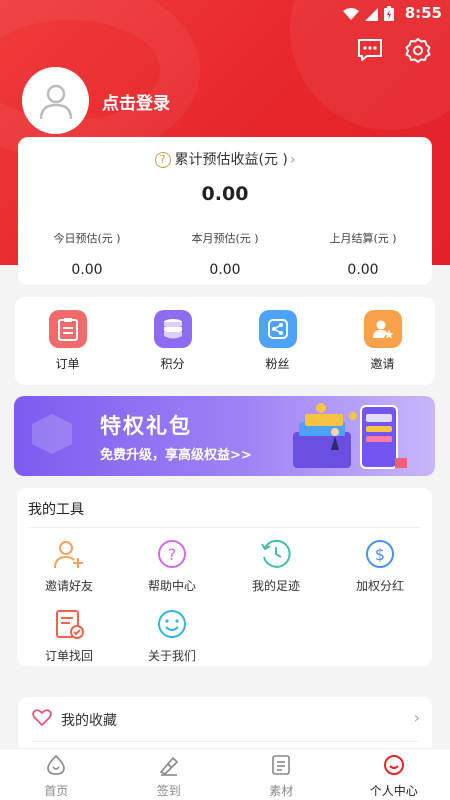 The height and width of the screenshot is (800, 450). I want to click on smile-icon, so click(172, 624).